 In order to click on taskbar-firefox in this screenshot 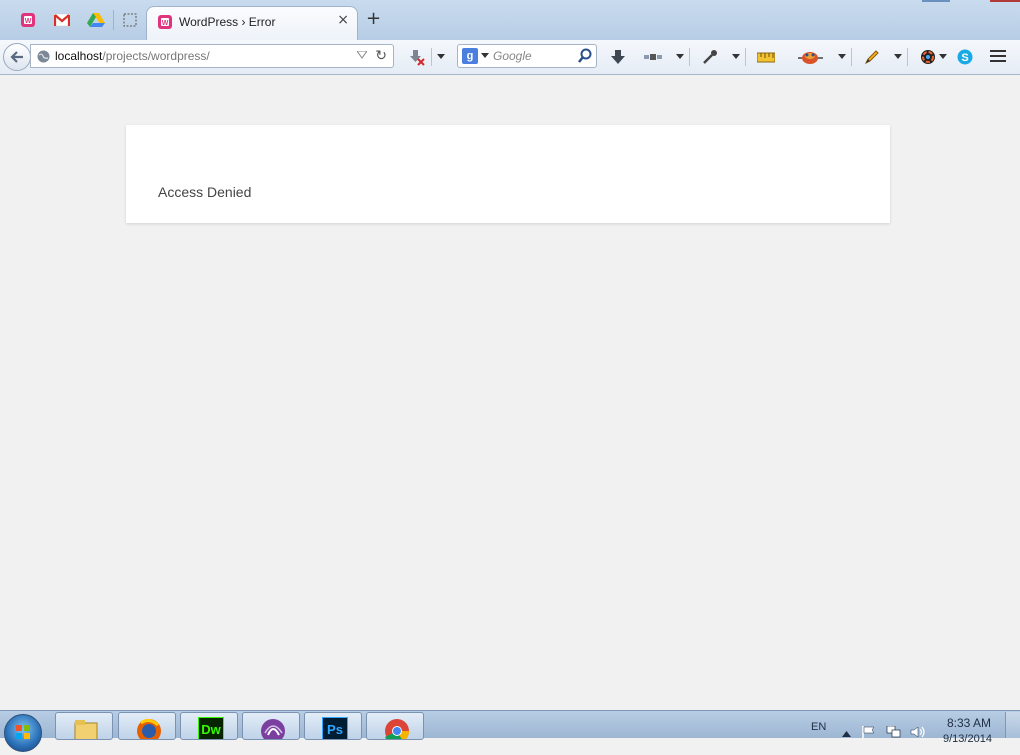, I will do `click(147, 726)`.